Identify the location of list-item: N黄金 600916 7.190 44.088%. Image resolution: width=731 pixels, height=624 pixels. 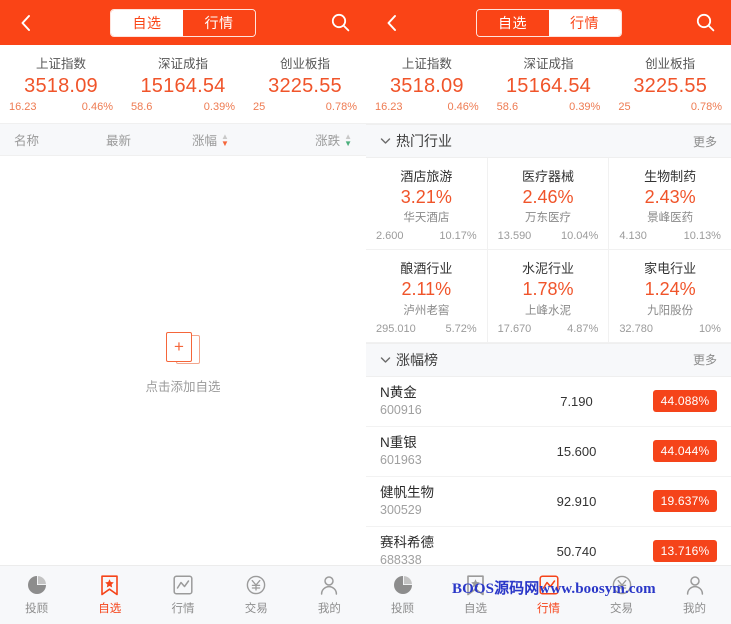
(548, 402).